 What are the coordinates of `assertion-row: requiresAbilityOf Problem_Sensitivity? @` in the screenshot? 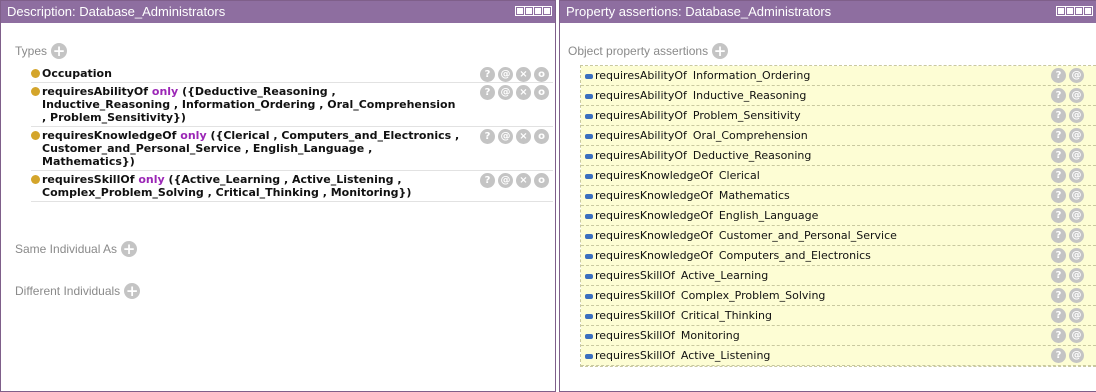 It's located at (838, 116).